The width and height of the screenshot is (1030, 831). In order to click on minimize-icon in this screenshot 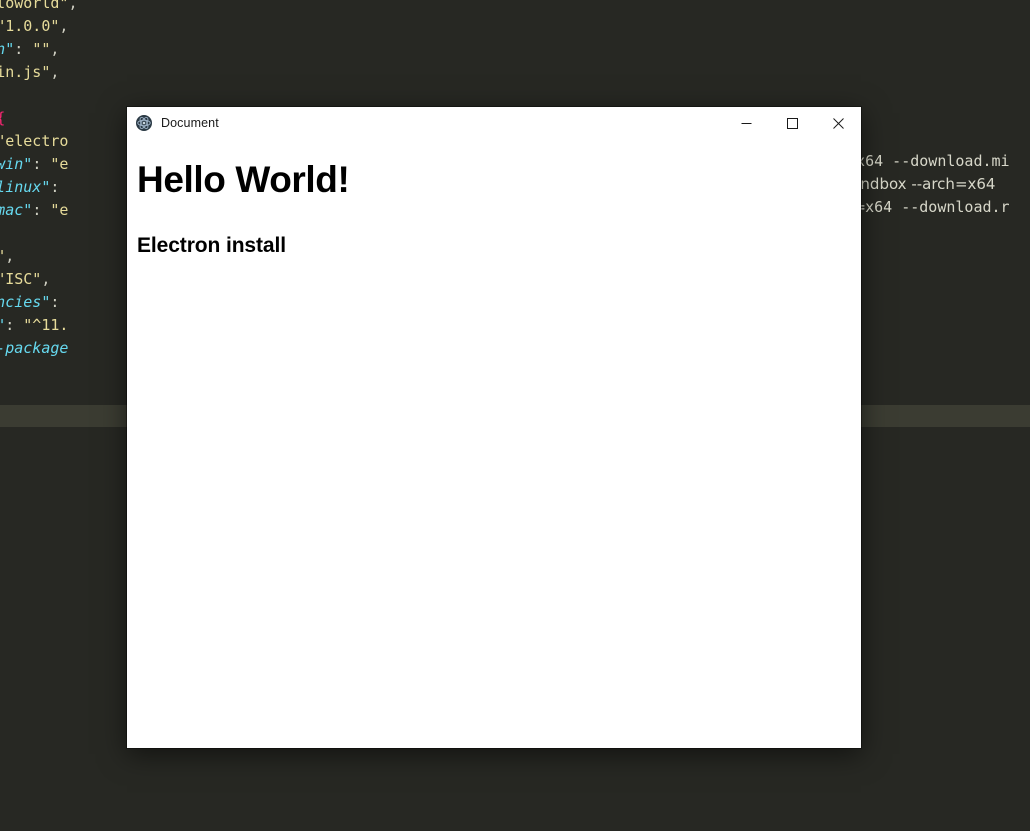, I will do `click(746, 123)`.